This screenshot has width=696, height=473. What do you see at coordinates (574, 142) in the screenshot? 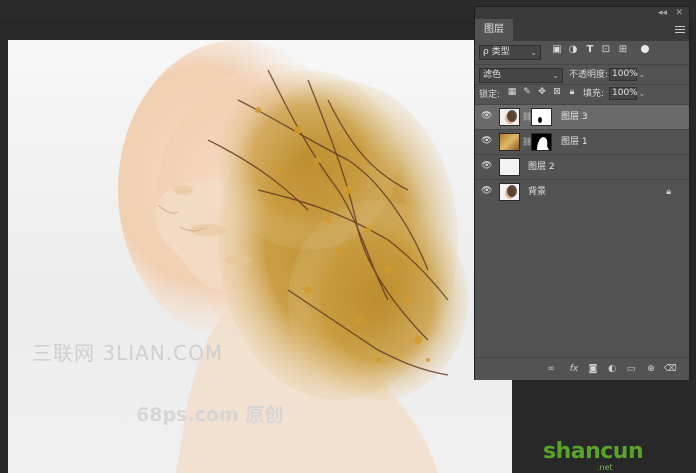
I see `layer-name: 图层 1` at bounding box center [574, 142].